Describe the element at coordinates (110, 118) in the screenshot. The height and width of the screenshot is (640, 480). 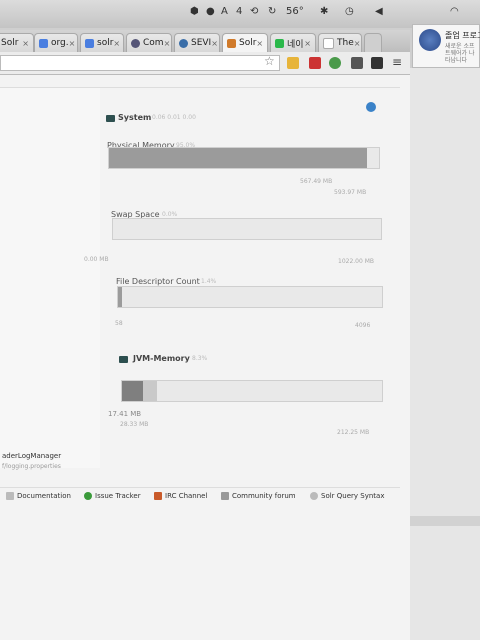
I see `system-icon` at that location.